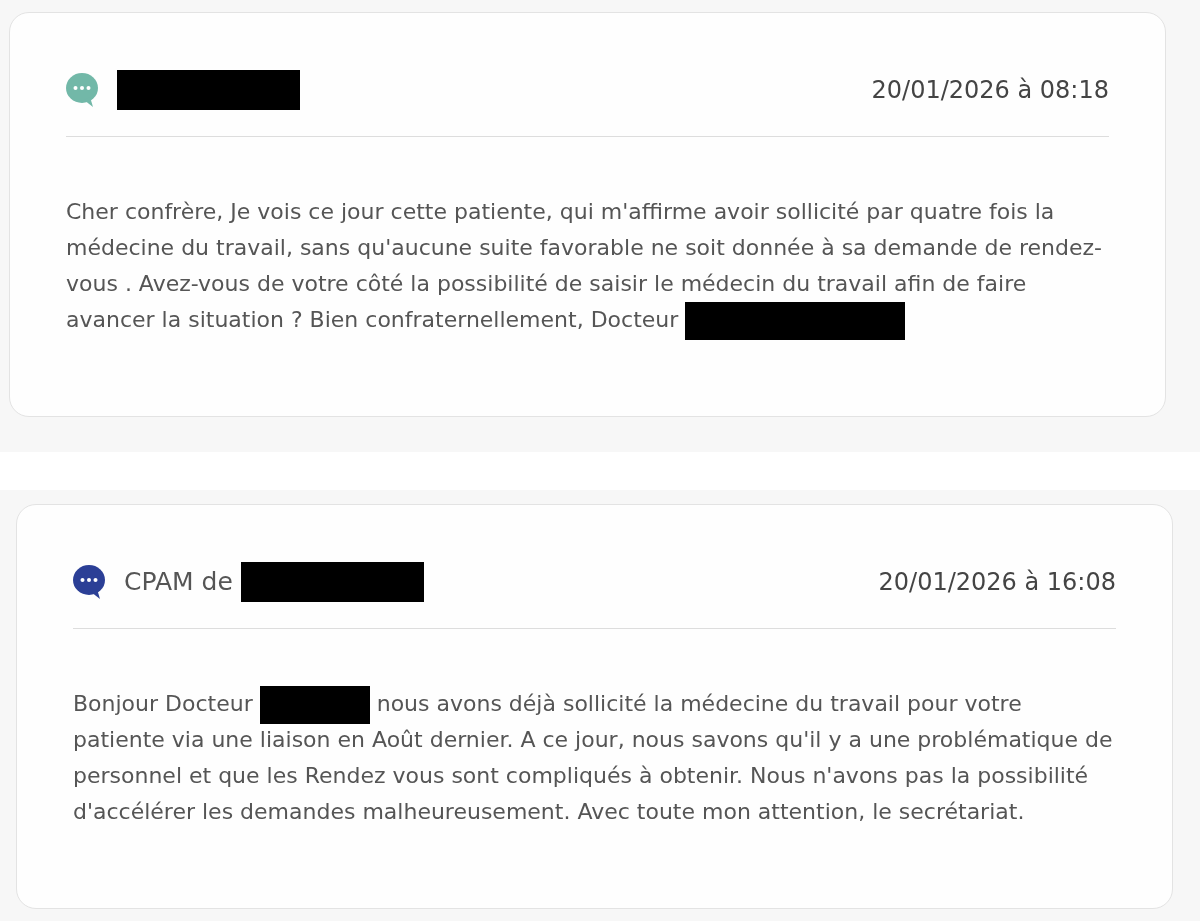 The image size is (1200, 921). What do you see at coordinates (593, 758) in the screenshot?
I see `message-text: Bonjour Docteur nous avons déjà sollicité la médecine du travail pour votre patiente via une liaison en Août dernier. A ce jour, nous savons qu'il y a une problématique de personnel et que les Rendez vous sont compliqués à obtenir. Nous n'avons pas la possibilité d'accélérer les demandes malheureusement. Avec toute mon attention, le secrétariat.` at bounding box center [593, 758].